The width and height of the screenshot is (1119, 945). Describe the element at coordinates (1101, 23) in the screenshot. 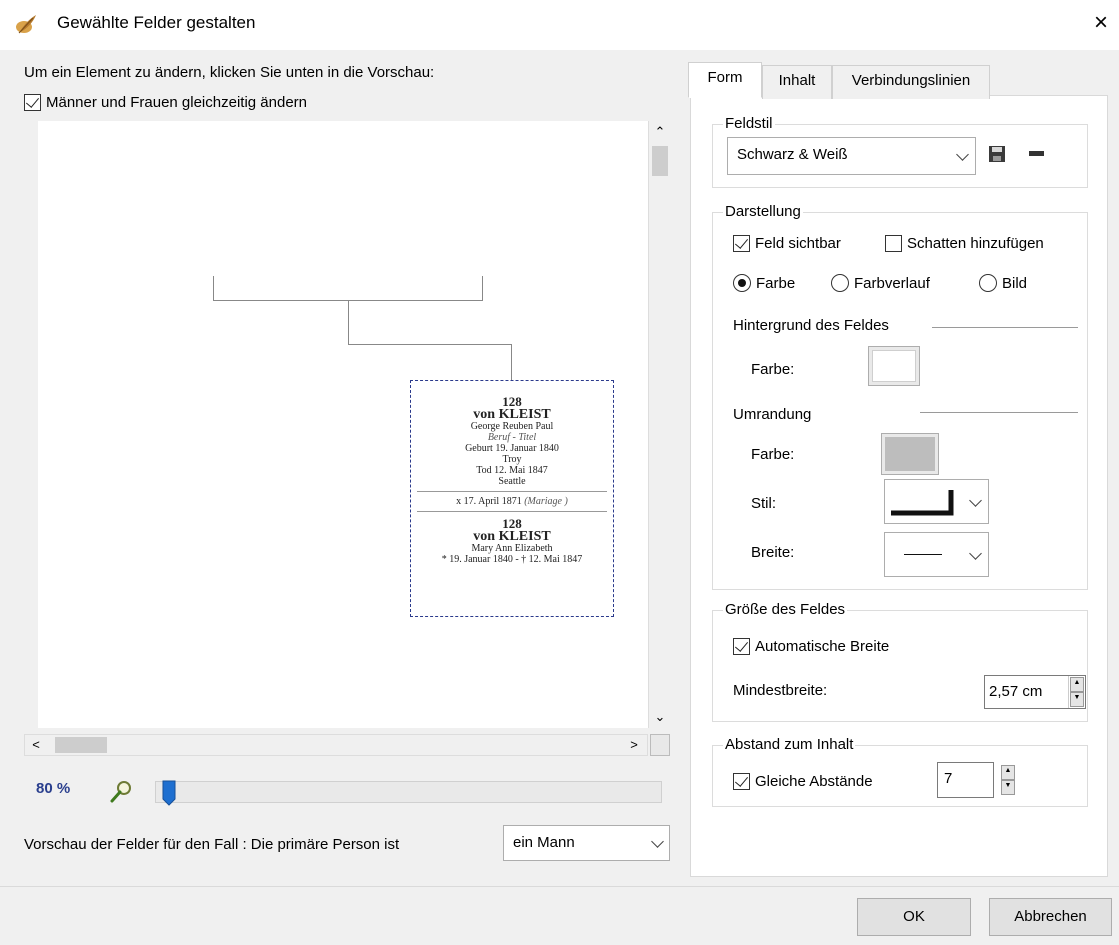

I see `close-icon: ×` at that location.